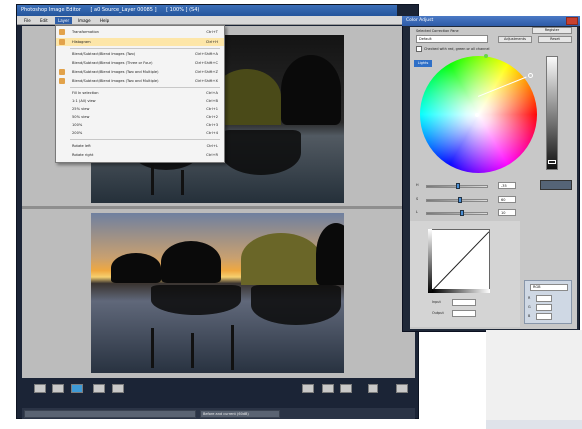 This screenshot has width=582, height=429. I want to click on menu-item-rotate-right: Rotate right Ctrl+R, so click(140, 155).